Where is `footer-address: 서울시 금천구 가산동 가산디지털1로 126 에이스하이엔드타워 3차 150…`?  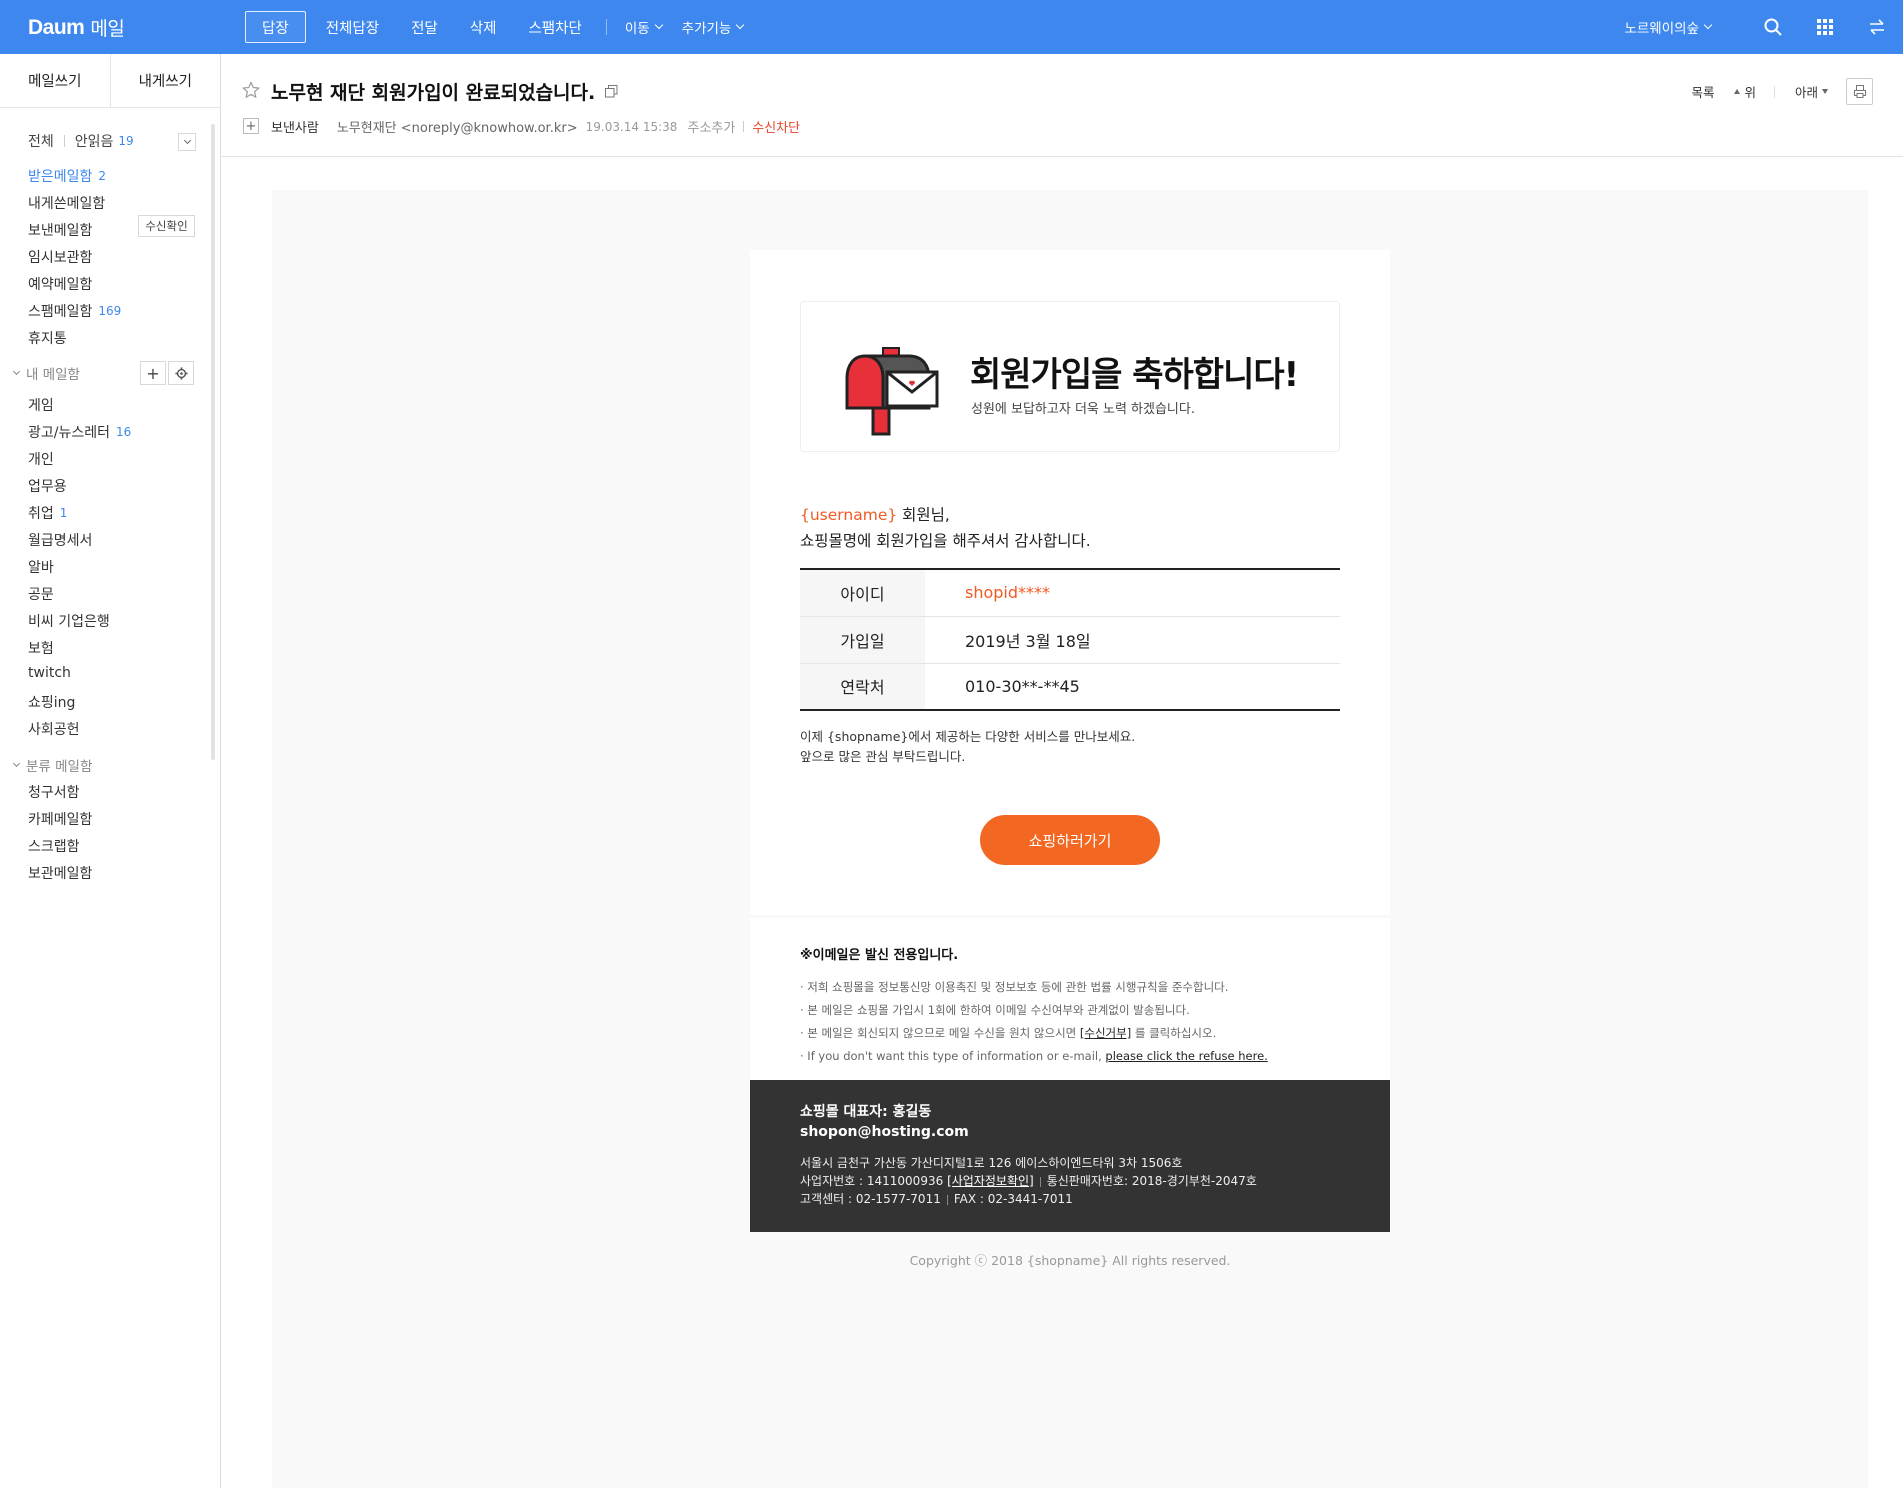
footer-address: 서울시 금천구 가산동 가산디지털1로 126 에이스하이엔드타워 3차 150… is located at coordinates (991, 1163).